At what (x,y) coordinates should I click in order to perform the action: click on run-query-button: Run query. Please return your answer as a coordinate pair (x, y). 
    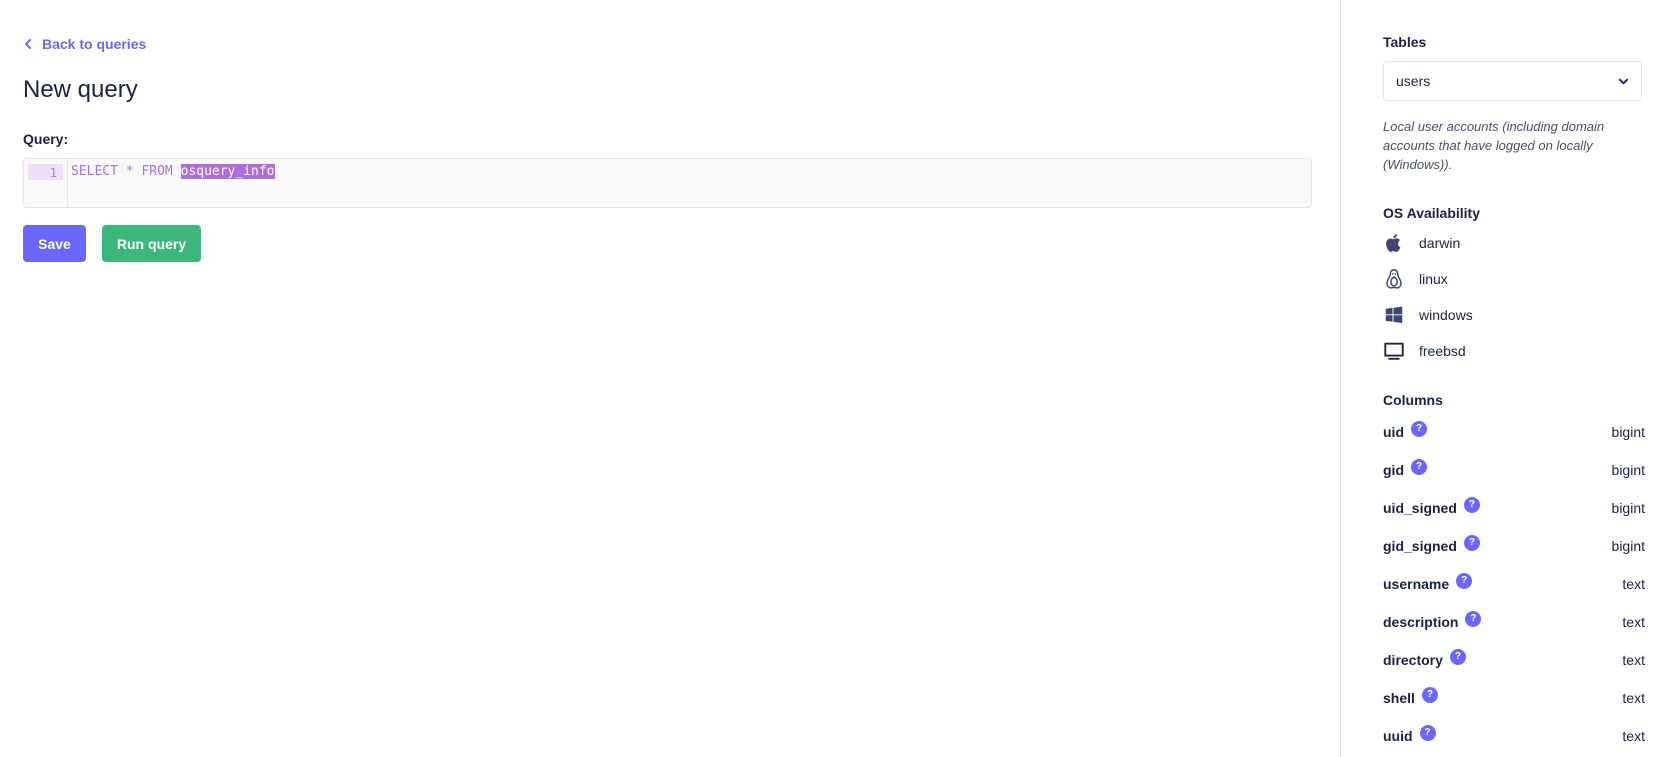
    Looking at the image, I should click on (151, 243).